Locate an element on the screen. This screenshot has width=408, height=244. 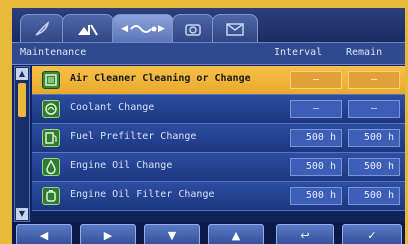
arrow-right-icon: ▶ is located at coordinates (108, 235).